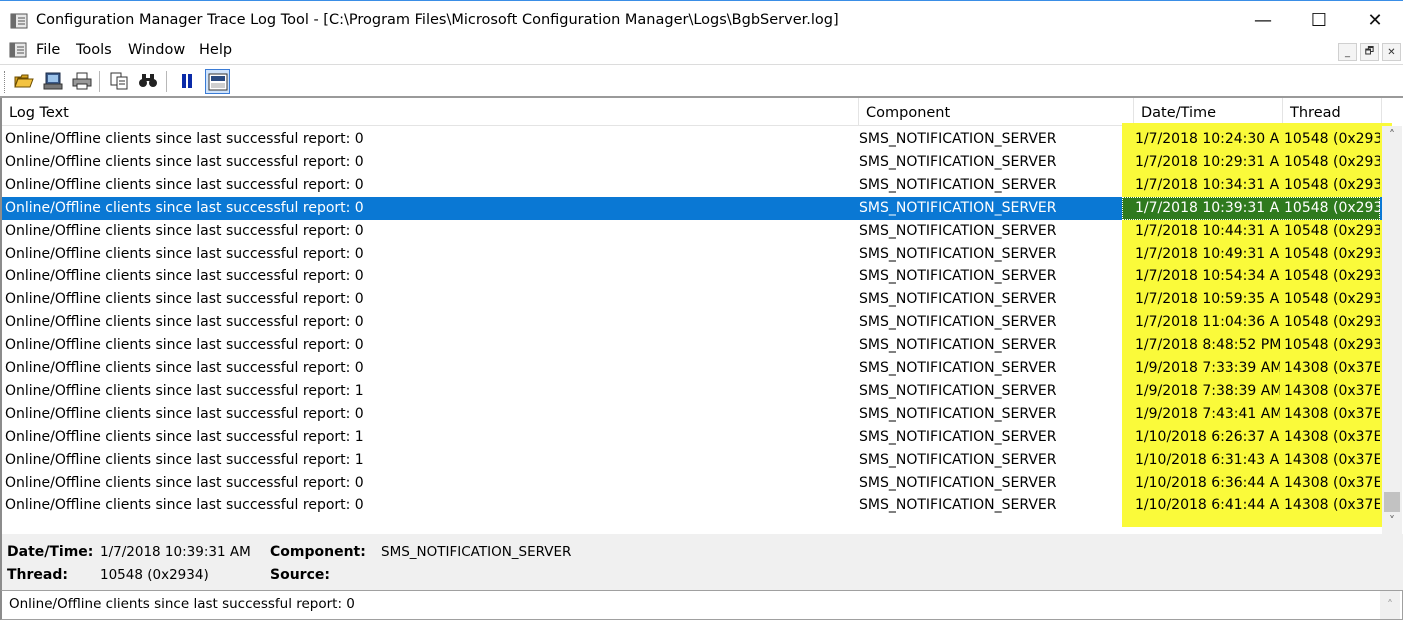  I want to click on list-header: Log Text Component Date/Time Thread, so click(692, 112).